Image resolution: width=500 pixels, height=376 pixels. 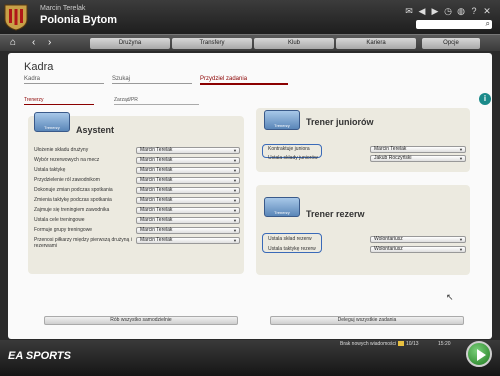 What do you see at coordinates (13, 43) in the screenshot?
I see `home-icon: ⌂` at bounding box center [13, 43].